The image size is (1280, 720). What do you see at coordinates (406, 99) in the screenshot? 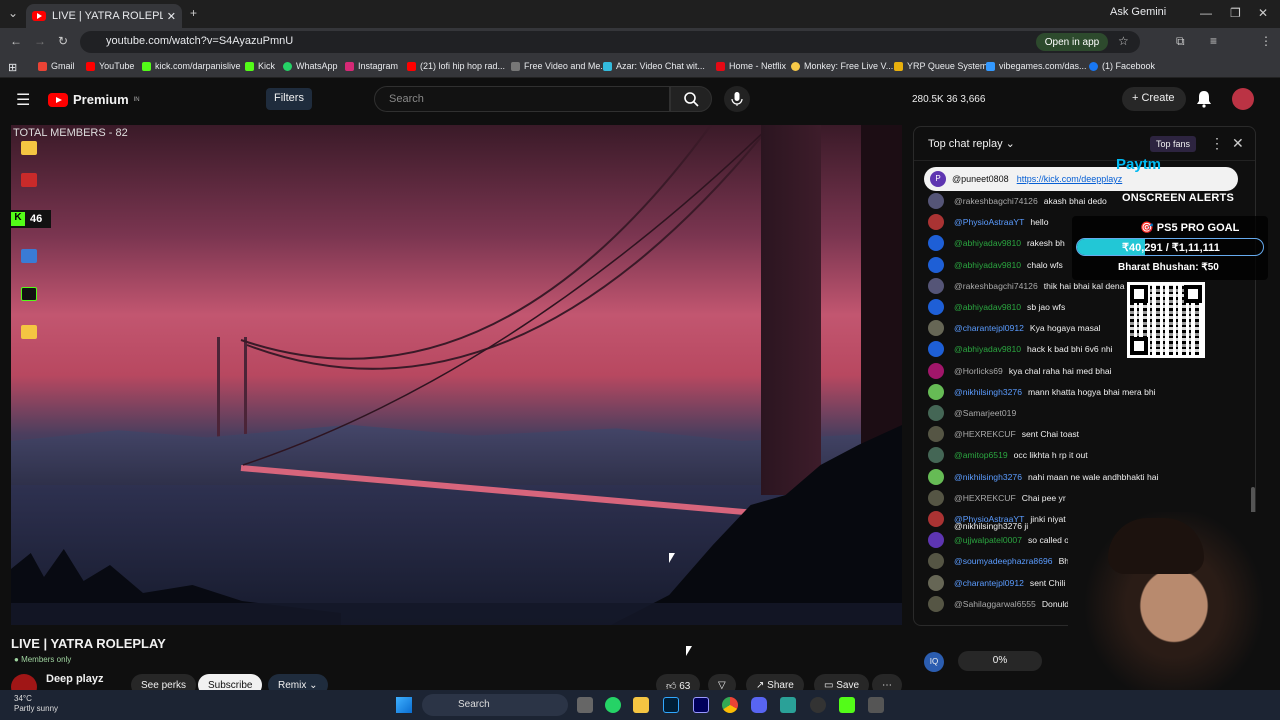
I see `search-placeholder: Search` at bounding box center [406, 99].